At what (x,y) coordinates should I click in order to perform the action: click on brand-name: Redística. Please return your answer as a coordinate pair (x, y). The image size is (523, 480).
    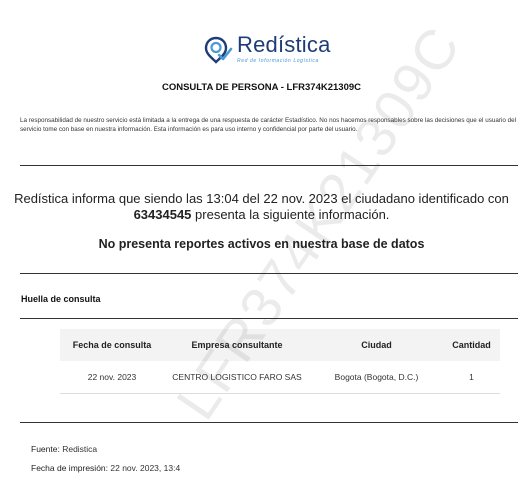
    Looking at the image, I should click on (284, 44).